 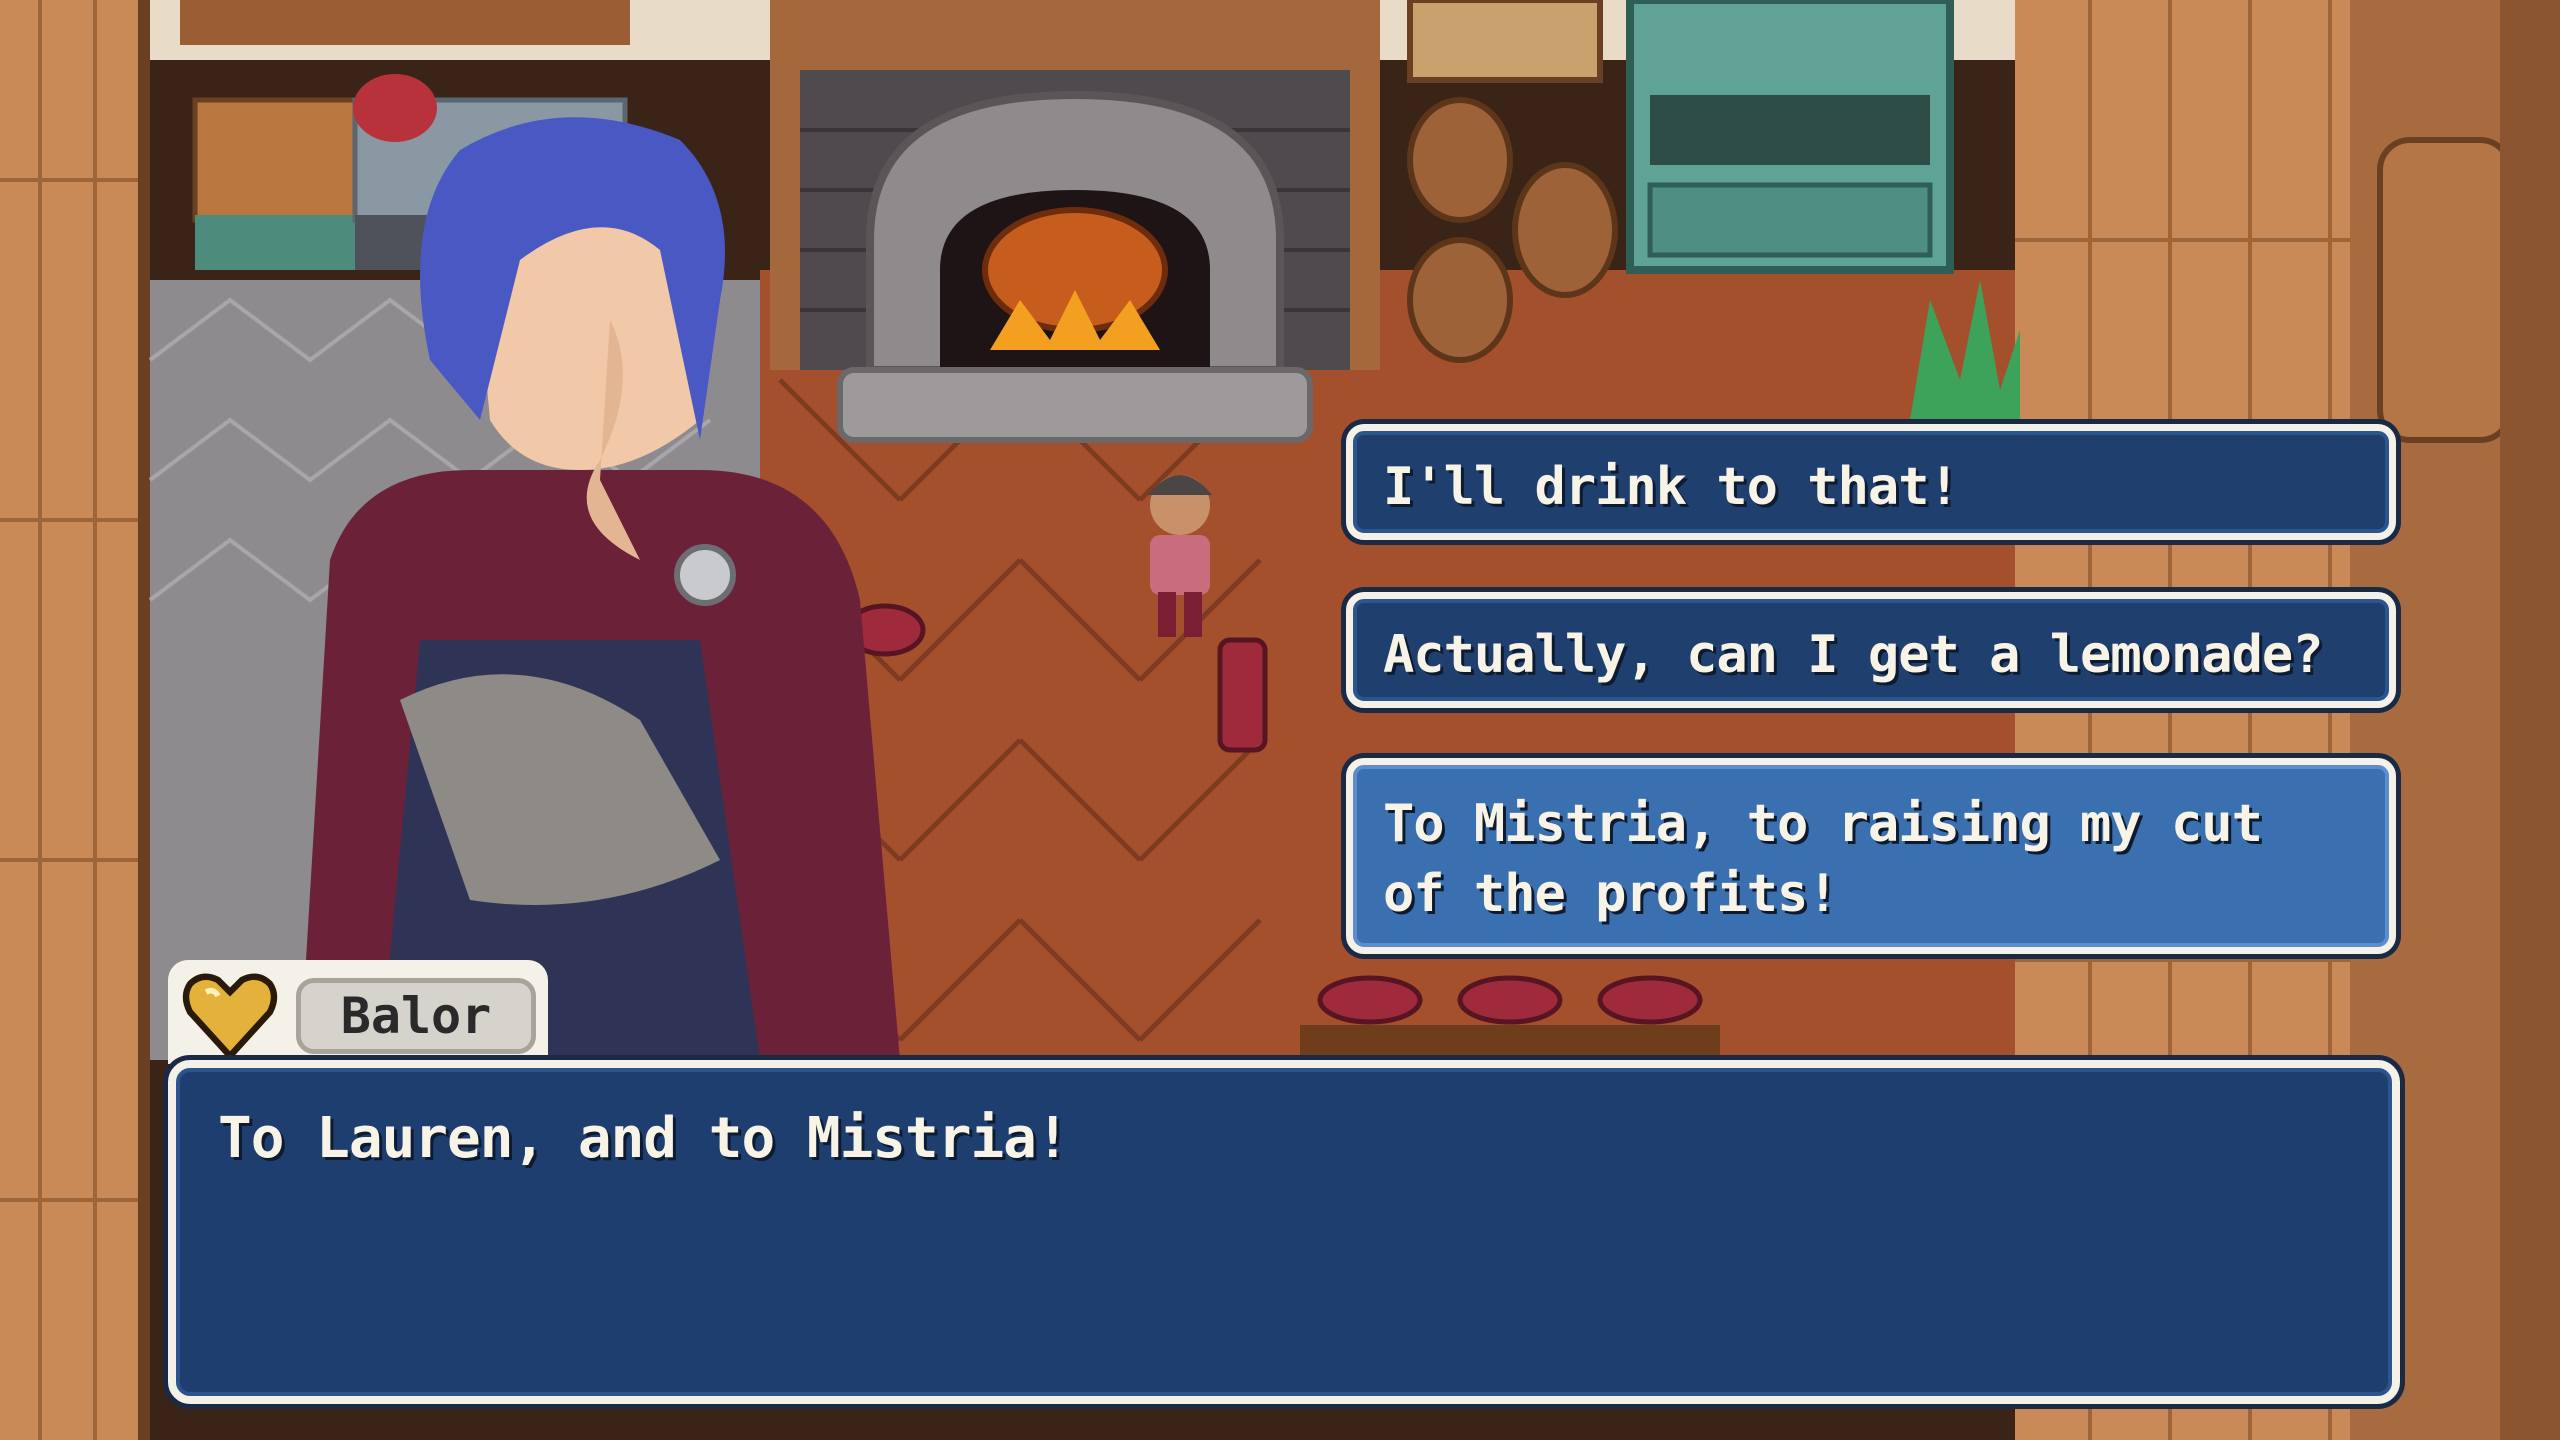 I want to click on choice-option-2: Actually, can I get a lemonade?, so click(x=1871, y=650).